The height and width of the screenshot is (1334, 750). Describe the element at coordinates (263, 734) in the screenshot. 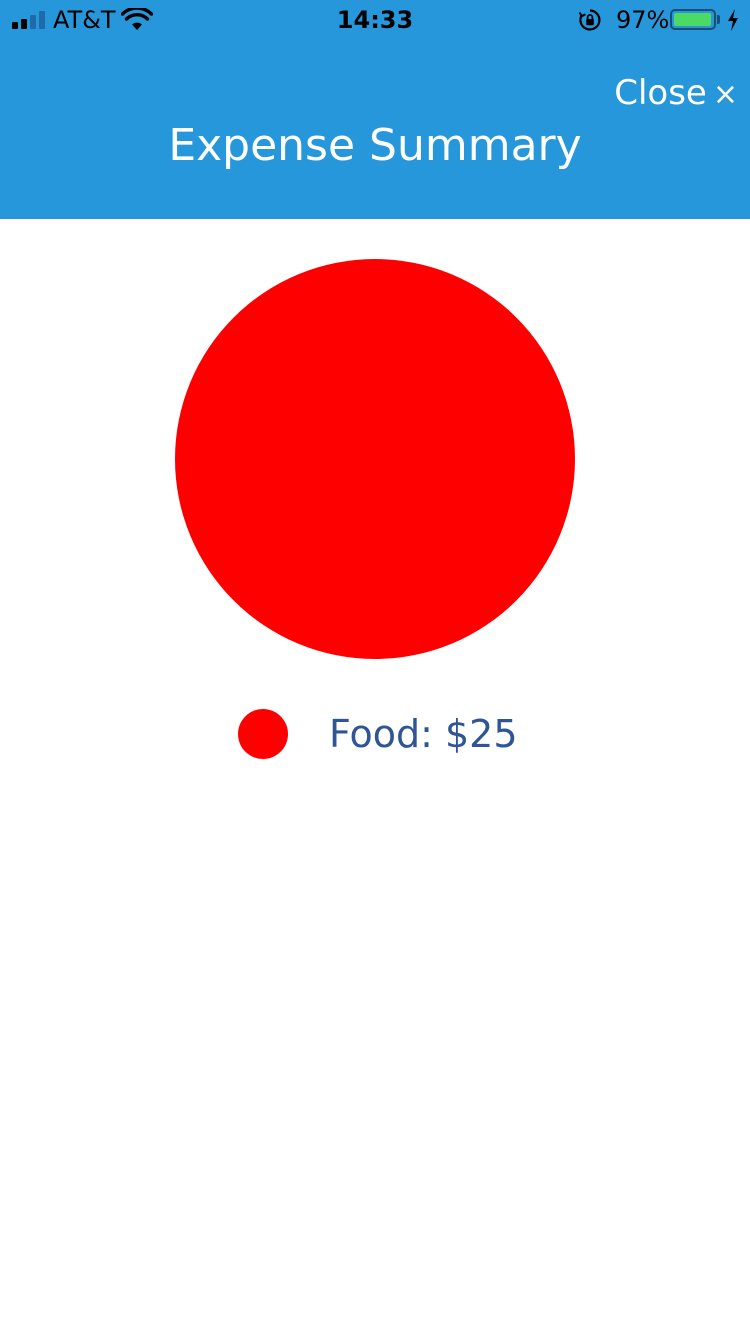

I see `legend-swatch` at that location.